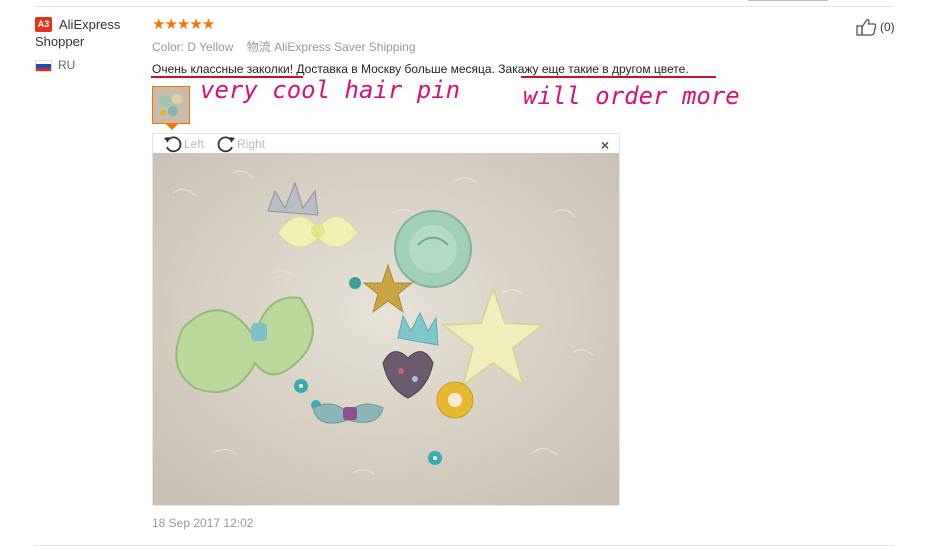  What do you see at coordinates (788, 0) in the screenshot?
I see `top-divider-accent` at bounding box center [788, 0].